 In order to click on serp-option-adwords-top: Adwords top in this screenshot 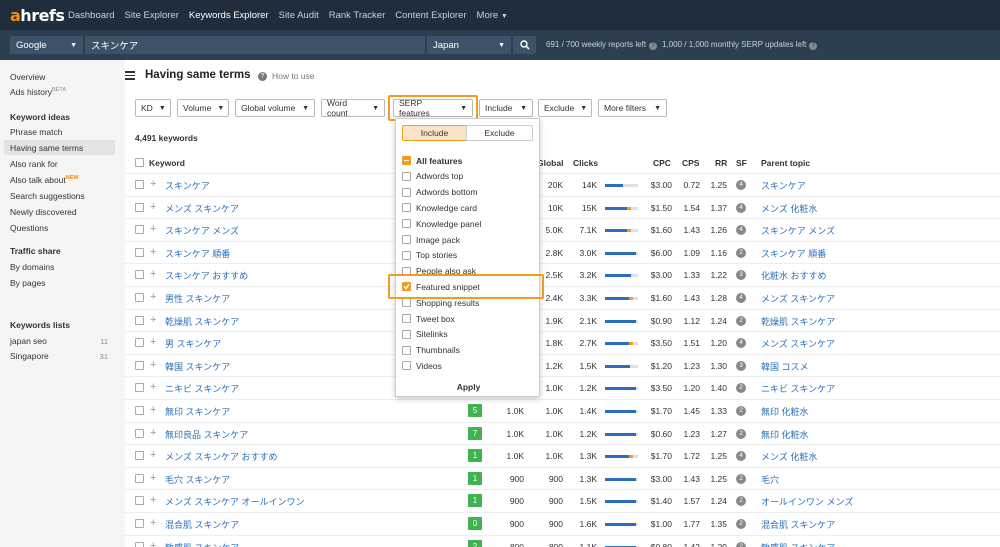, I will do `click(432, 176)`.